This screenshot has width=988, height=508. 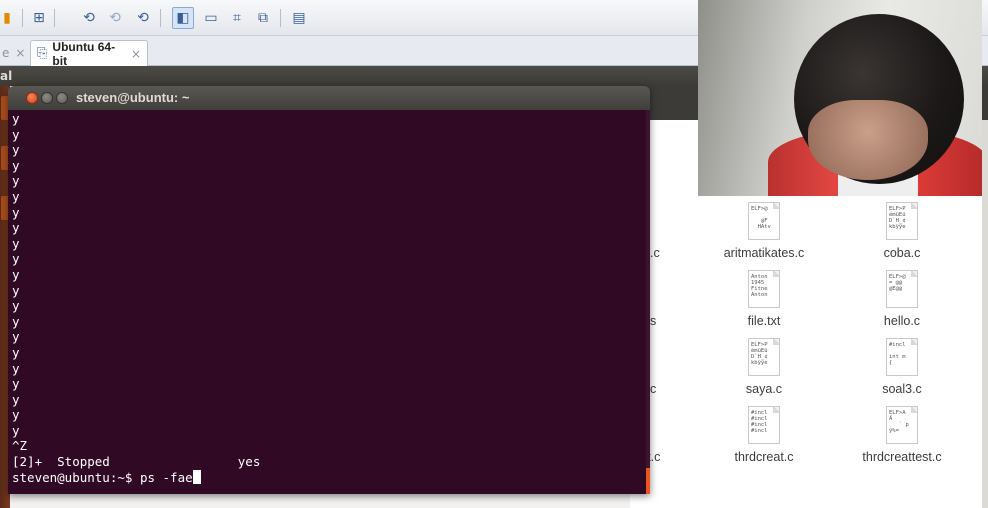 I want to click on text-file-icon: #incl #incl #incl #incl, so click(x=764, y=425).